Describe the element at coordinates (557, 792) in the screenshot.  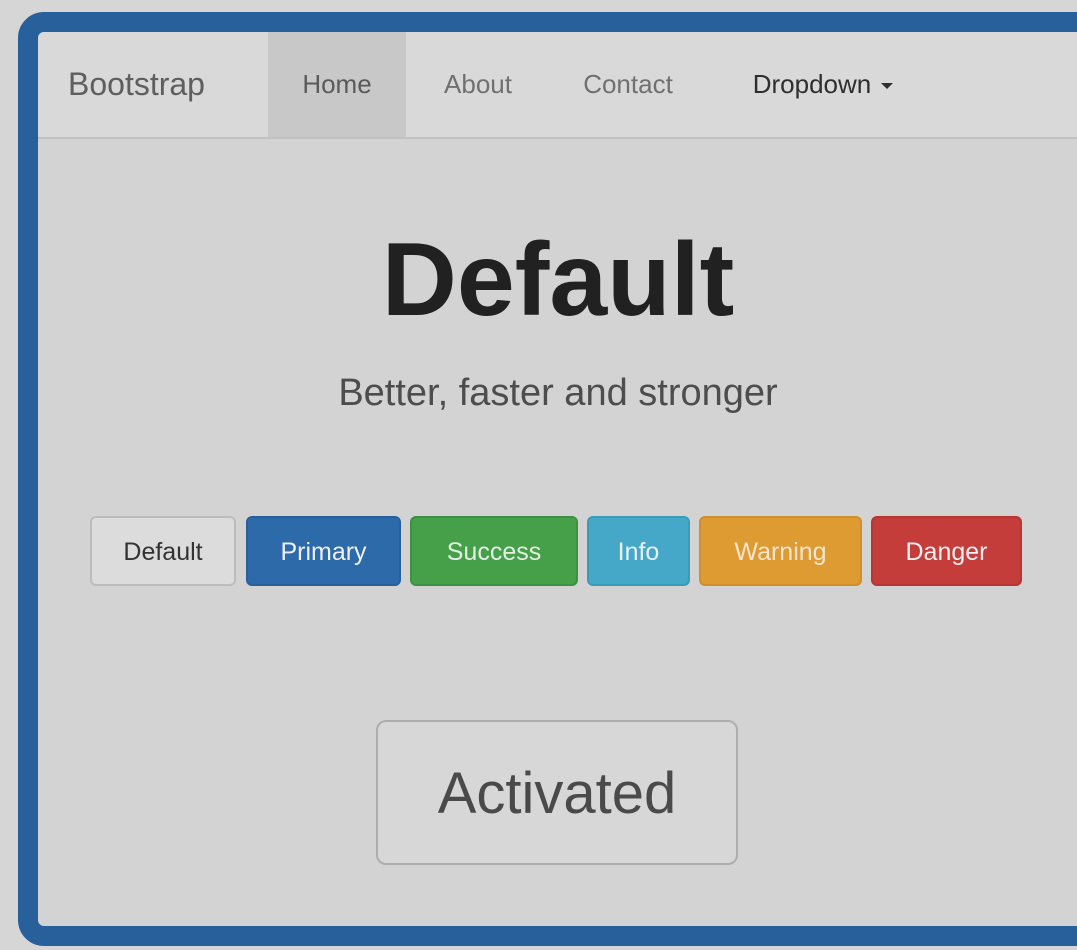
I see `activated-button: Activated` at that location.